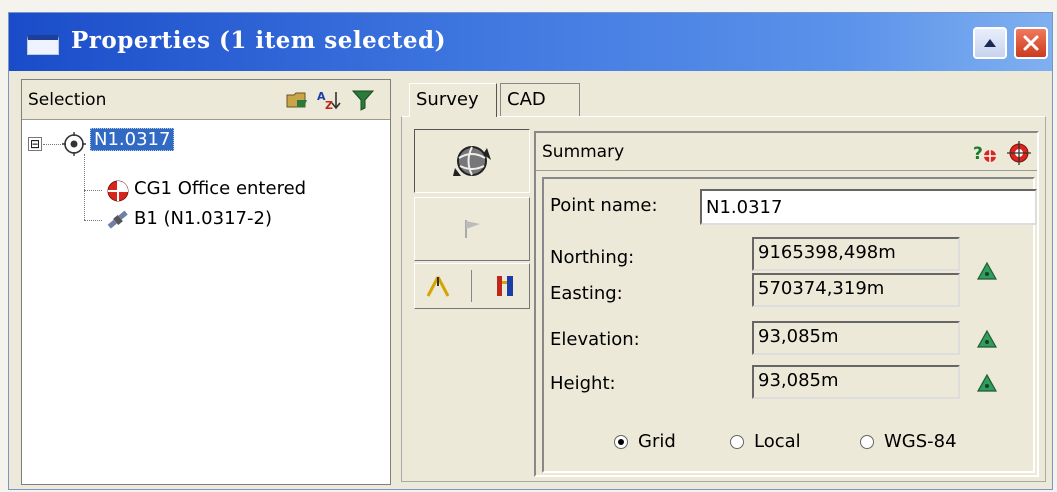 The width and height of the screenshot is (1057, 492). What do you see at coordinates (657, 441) in the screenshot?
I see `grid-radio-label: Grid` at bounding box center [657, 441].